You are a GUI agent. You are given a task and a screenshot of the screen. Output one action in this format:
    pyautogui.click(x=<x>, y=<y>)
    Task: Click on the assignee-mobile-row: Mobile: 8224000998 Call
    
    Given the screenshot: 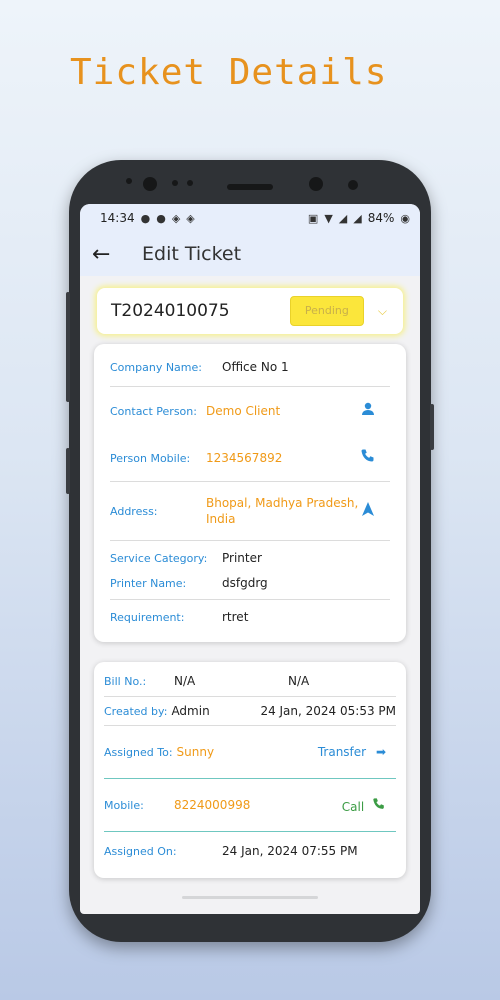 What is the action you would take?
    pyautogui.click(x=250, y=805)
    